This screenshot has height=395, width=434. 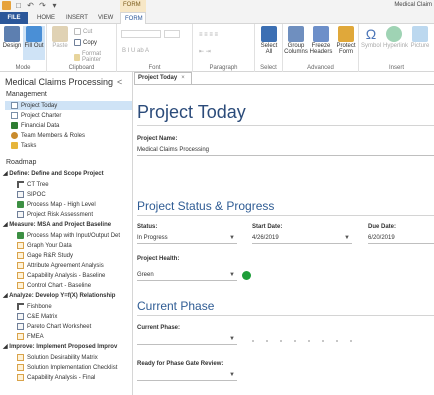 I want to click on picture-button: Picture, so click(x=420, y=43).